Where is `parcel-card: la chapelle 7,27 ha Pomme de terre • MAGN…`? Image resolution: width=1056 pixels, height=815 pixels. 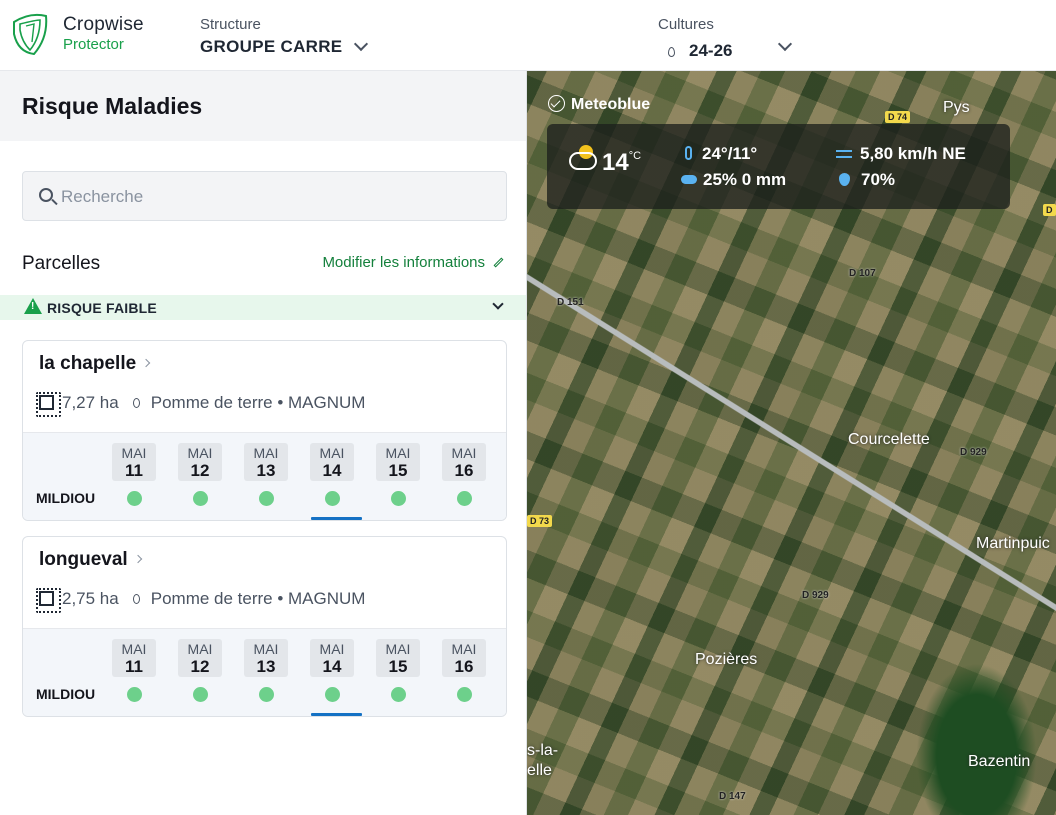
parcel-card: la chapelle 7,27 ha Pomme de terre • MAGN… is located at coordinates (264, 430).